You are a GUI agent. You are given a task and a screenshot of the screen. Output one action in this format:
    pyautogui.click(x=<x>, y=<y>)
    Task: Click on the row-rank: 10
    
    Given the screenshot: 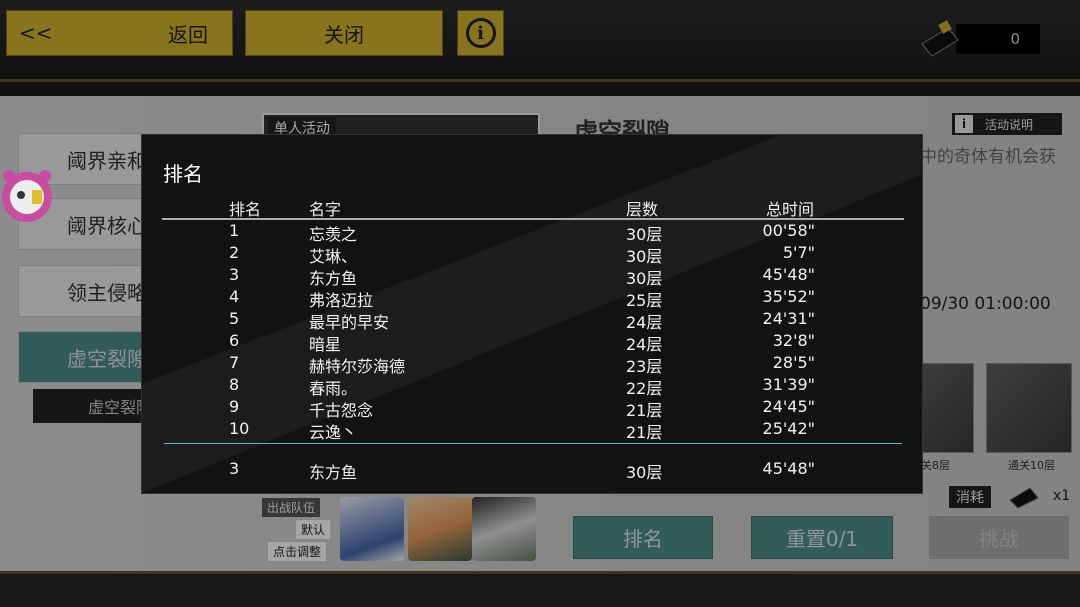 What is the action you would take?
    pyautogui.click(x=239, y=428)
    